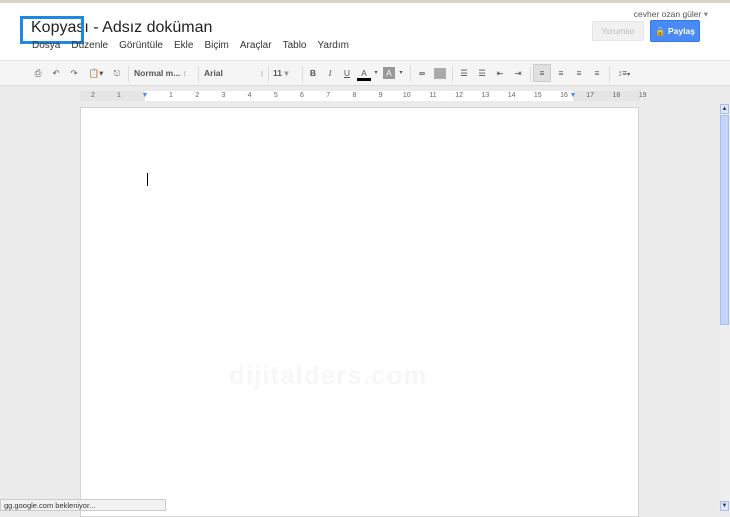 This screenshot has height=517, width=730. Describe the element at coordinates (249, 95) in the screenshot. I see `ruler-label: 4` at that location.